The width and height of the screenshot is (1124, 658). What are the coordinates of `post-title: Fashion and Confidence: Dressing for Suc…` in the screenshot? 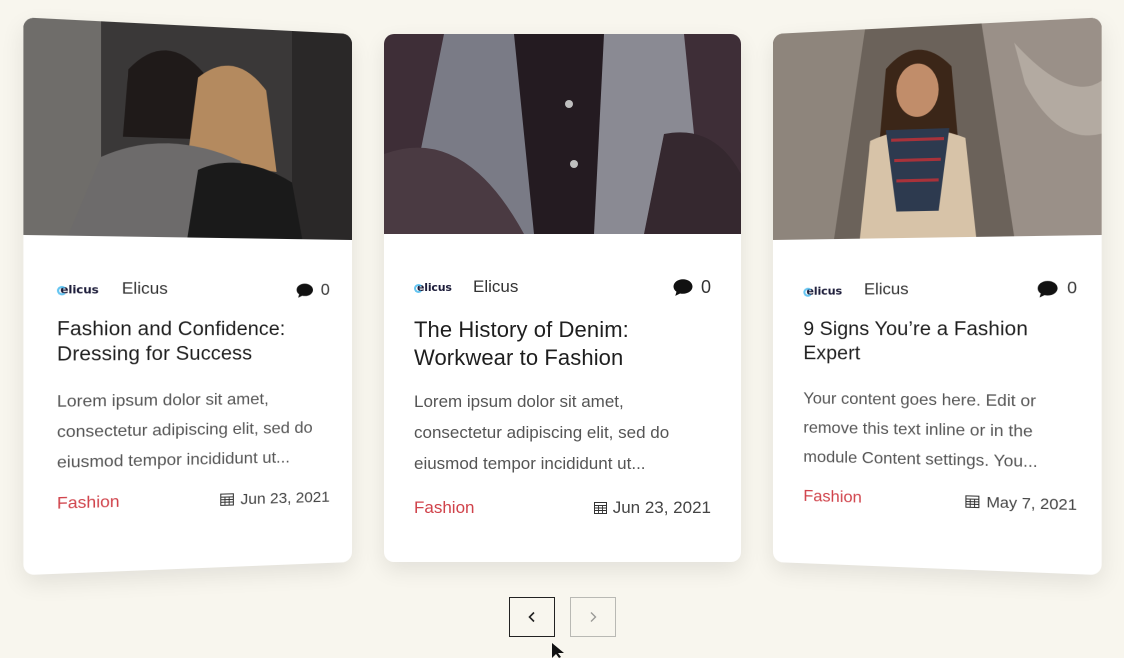 It's located at (193, 342).